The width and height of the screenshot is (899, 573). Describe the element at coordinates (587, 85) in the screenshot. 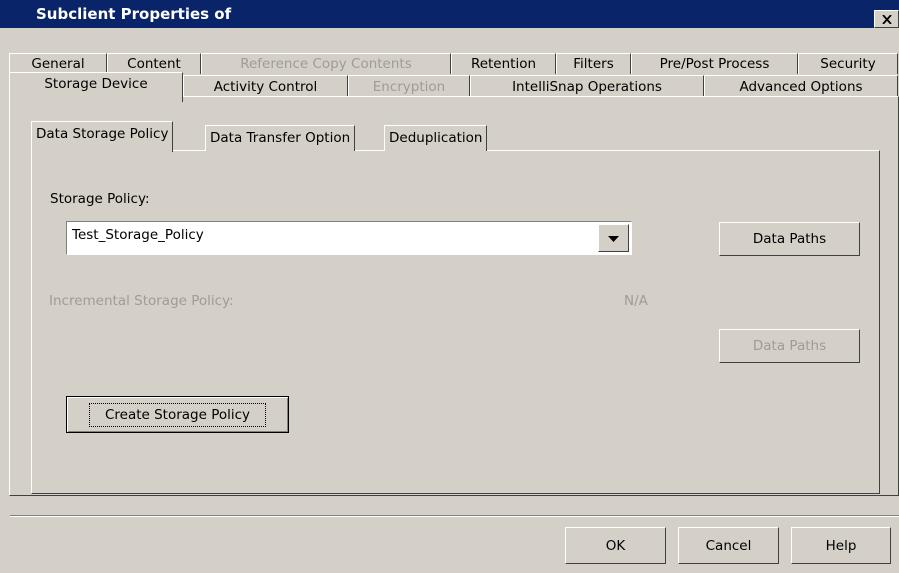

I see `tab-intellisnap-operations: IntelliSnap Operations` at that location.